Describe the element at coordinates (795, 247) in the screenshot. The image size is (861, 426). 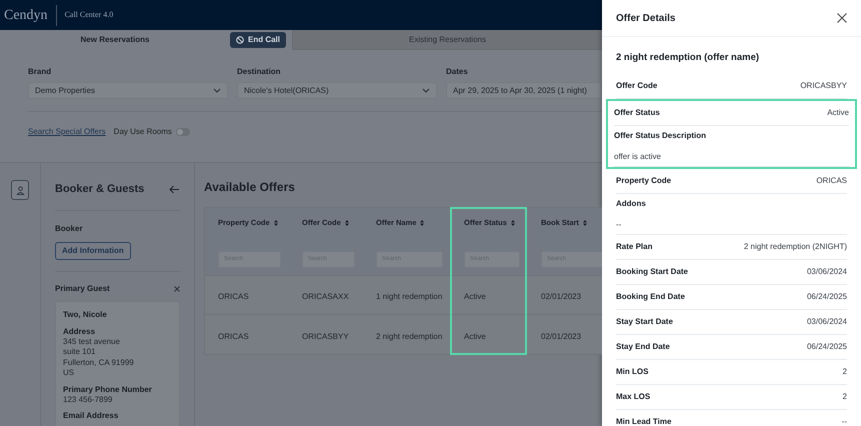
I see `field-value: 2 night redemption (2NIGHT)` at that location.